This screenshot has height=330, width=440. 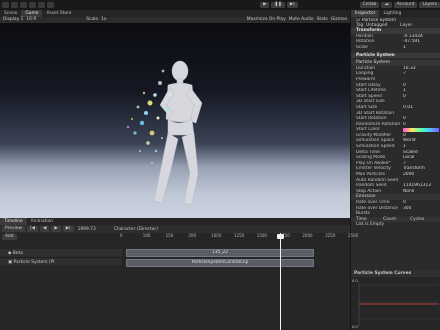 I want to click on timeline-ruler: 0 100 150 200 1000 1250 1500 1750 2000 2250 2500, so click(x=239, y=238).